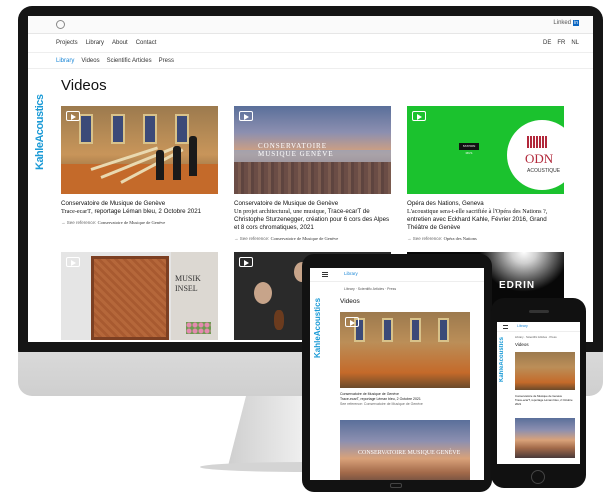 The image size is (610, 495). I want to click on tablet-top-bar: Library, so click(397, 275).